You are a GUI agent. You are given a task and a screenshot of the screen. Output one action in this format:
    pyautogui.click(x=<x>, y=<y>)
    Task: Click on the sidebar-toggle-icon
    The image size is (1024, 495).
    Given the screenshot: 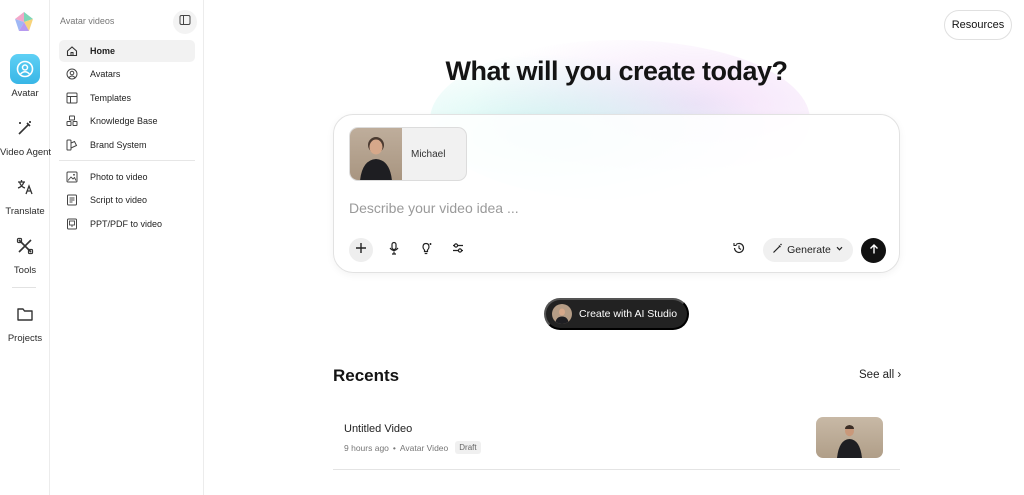 What is the action you would take?
    pyautogui.click(x=185, y=22)
    